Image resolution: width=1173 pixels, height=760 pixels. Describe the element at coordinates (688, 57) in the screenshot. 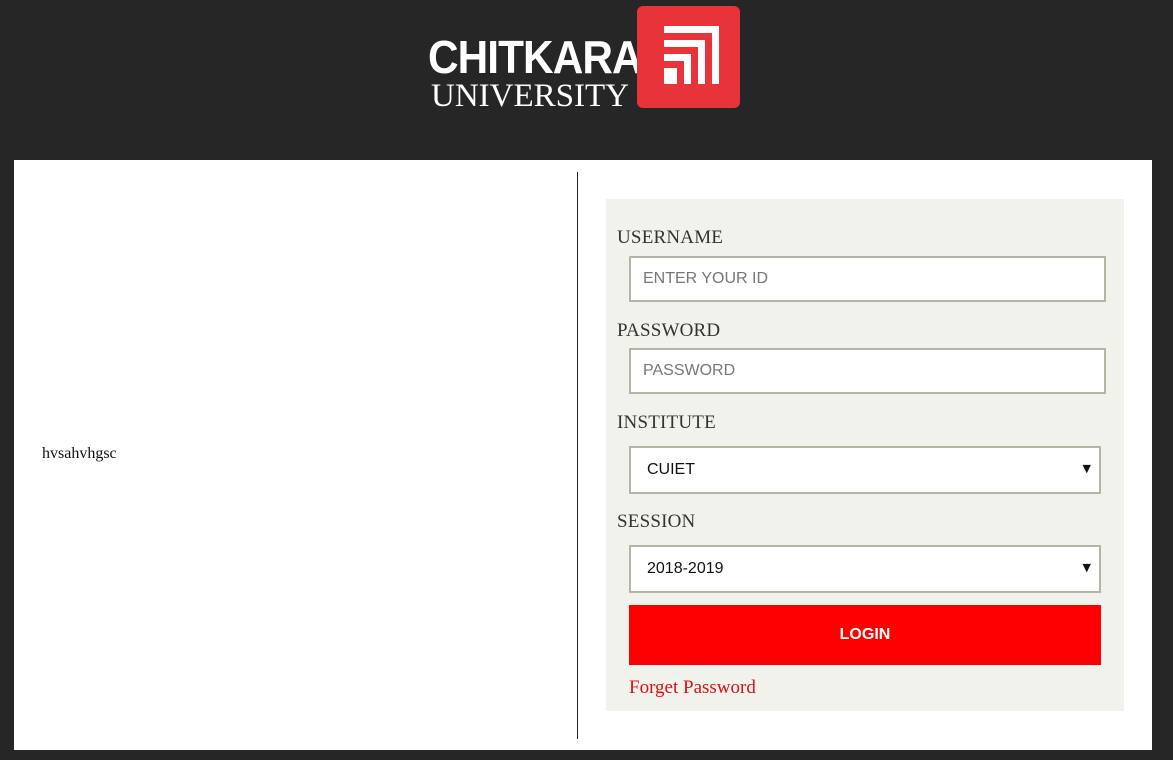

I see `logo-mark-icon` at that location.